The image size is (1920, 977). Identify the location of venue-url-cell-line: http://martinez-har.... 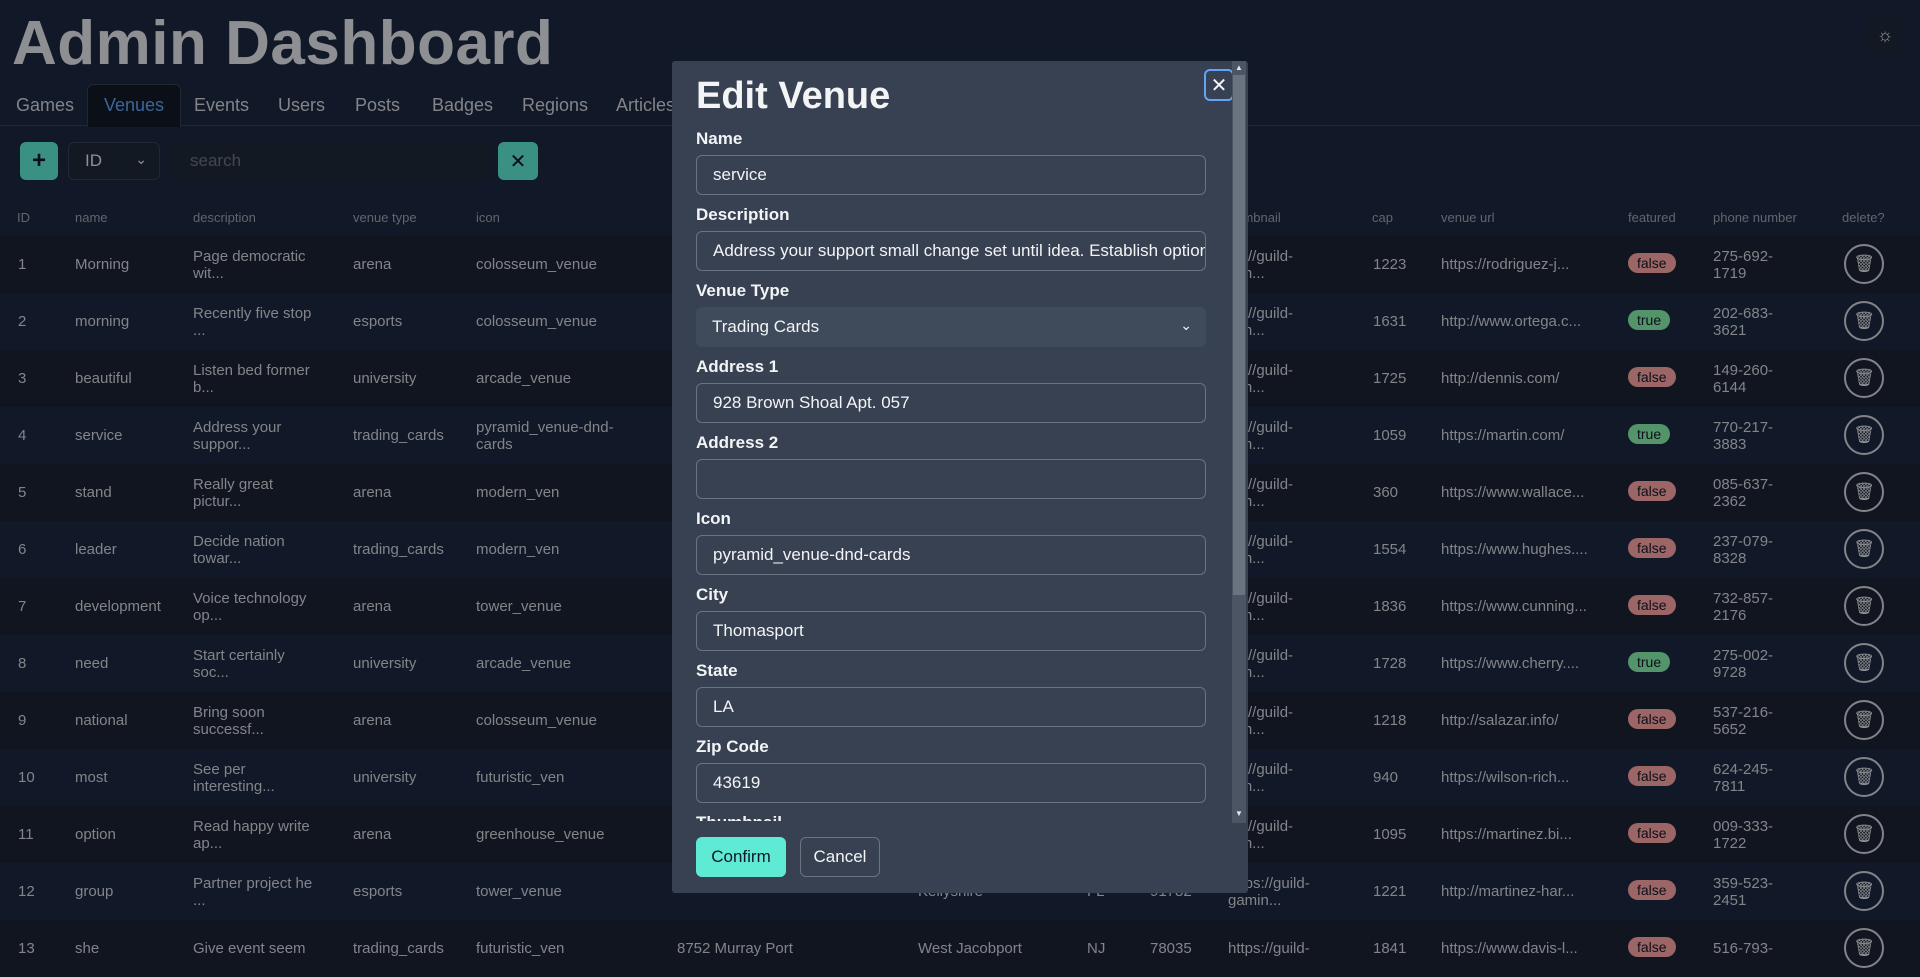
(1508, 891).